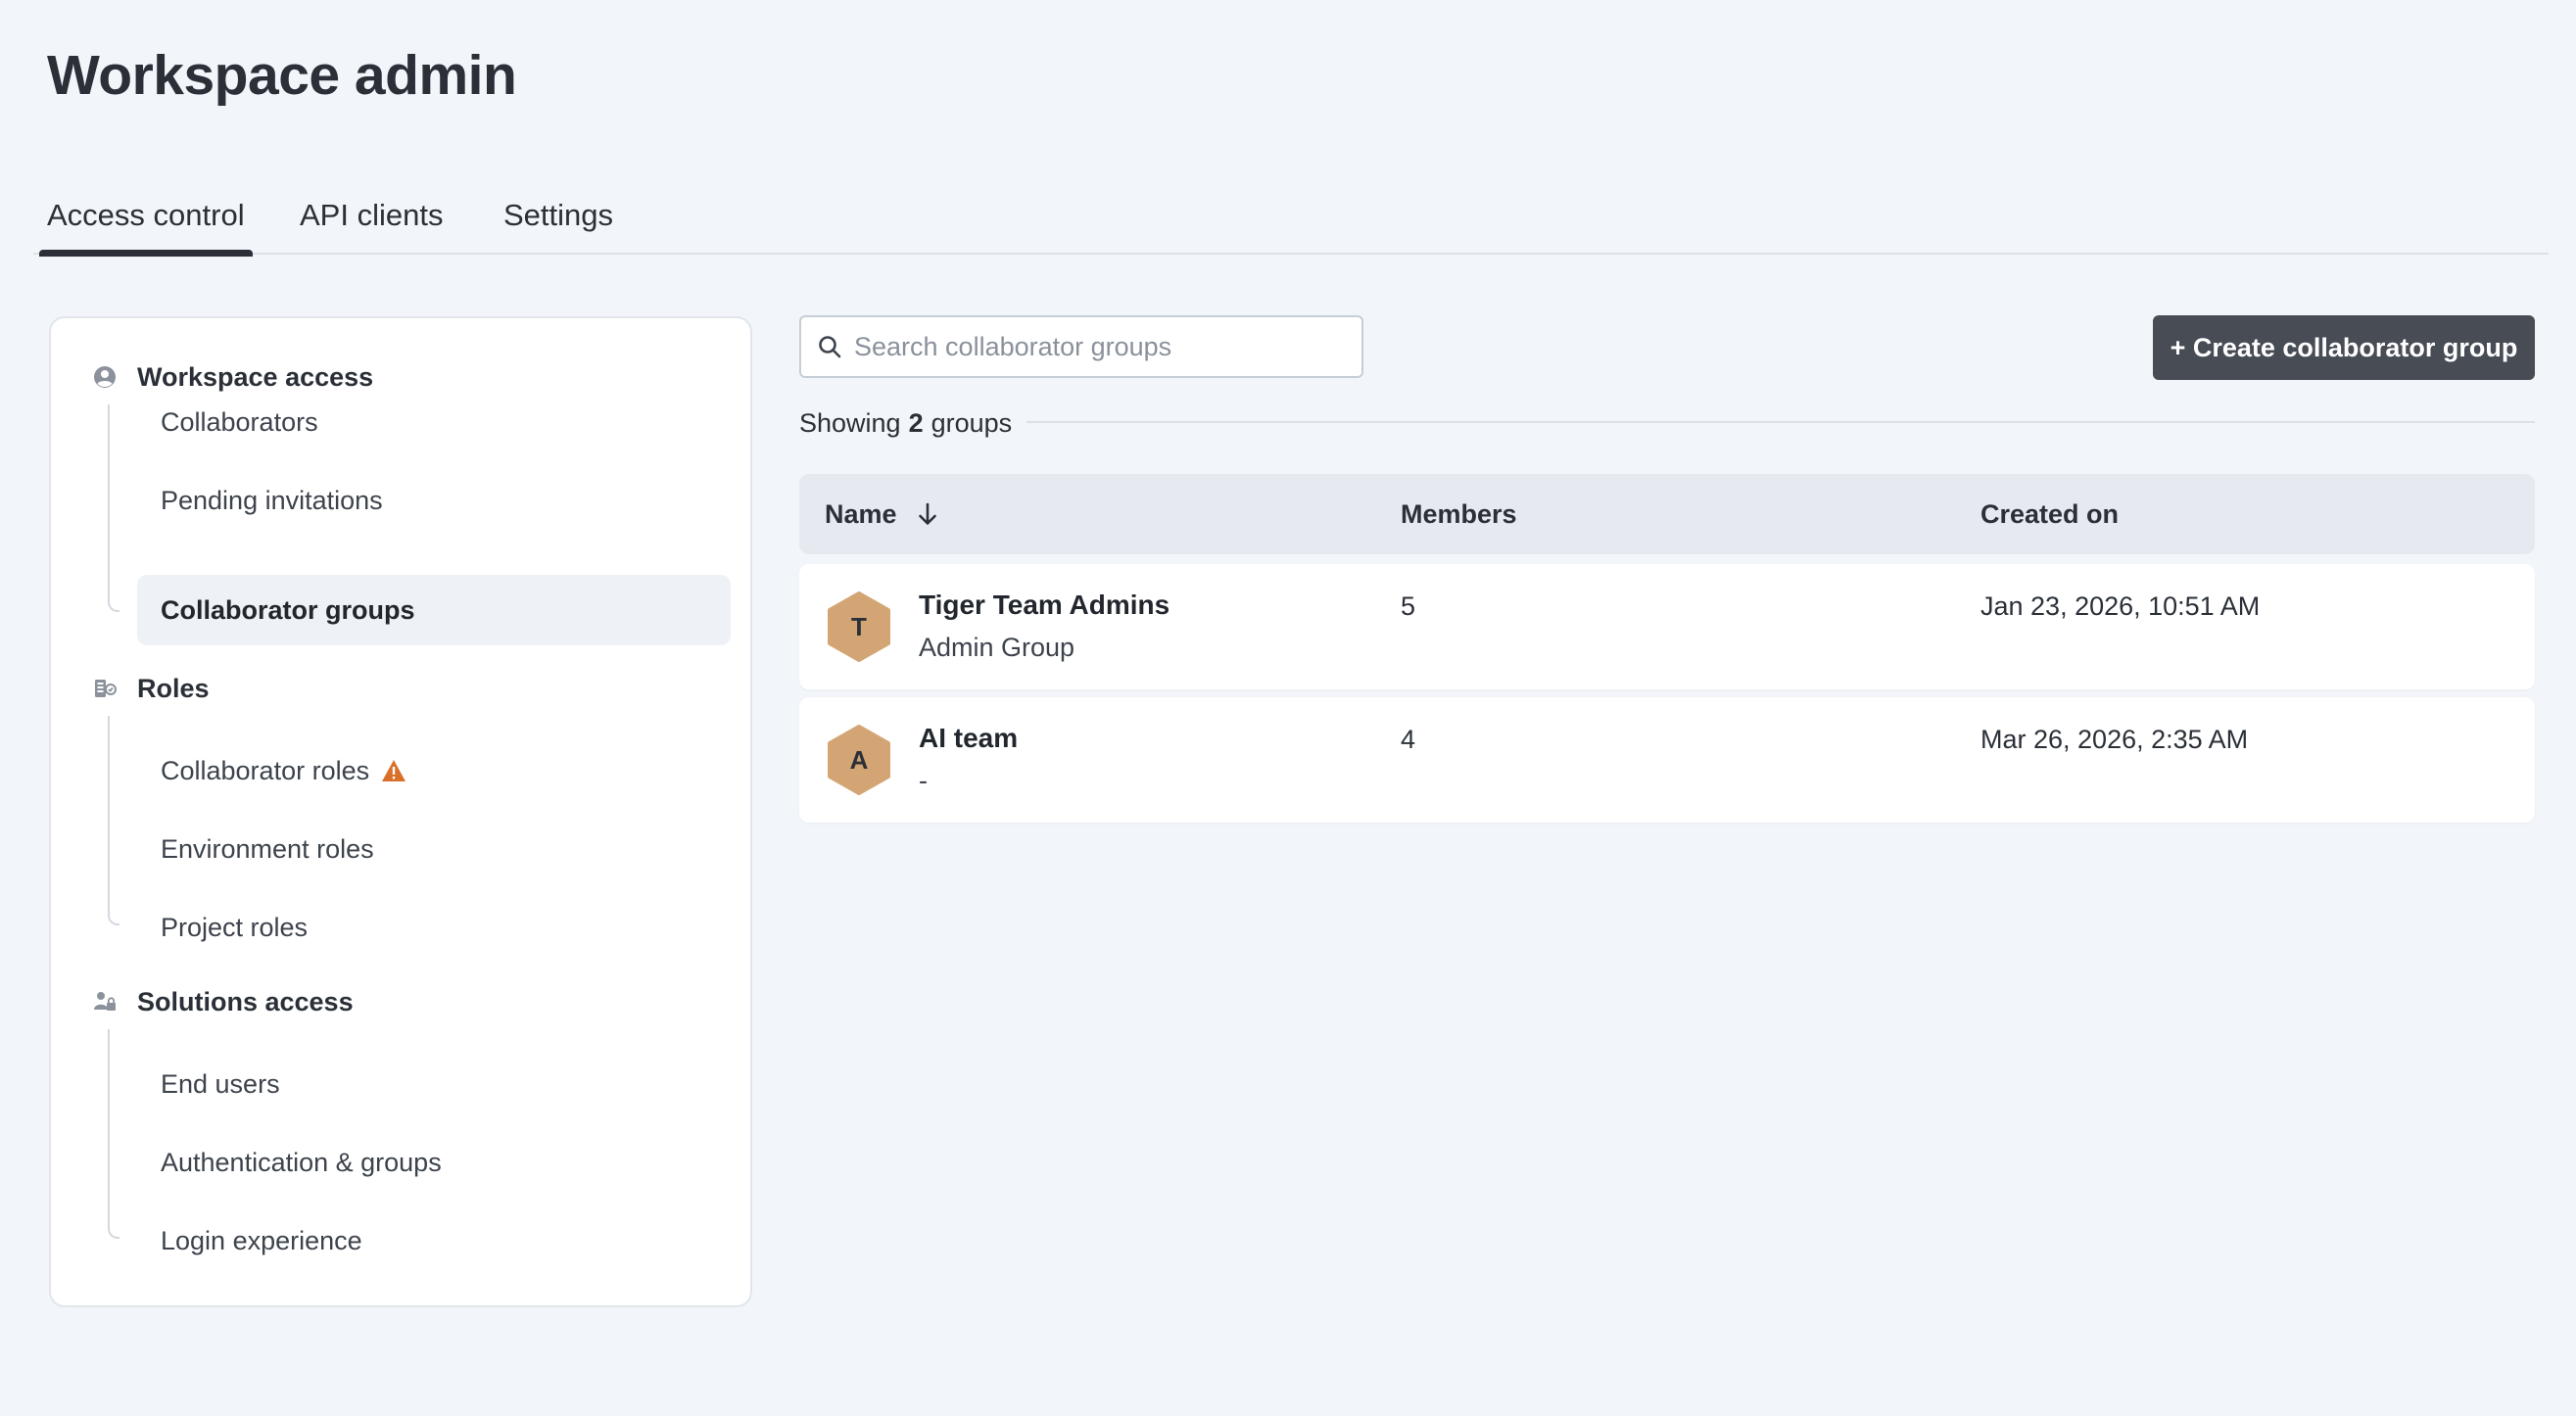 Image resolution: width=2576 pixels, height=1416 pixels. I want to click on tab-settings: Settings, so click(558, 220).